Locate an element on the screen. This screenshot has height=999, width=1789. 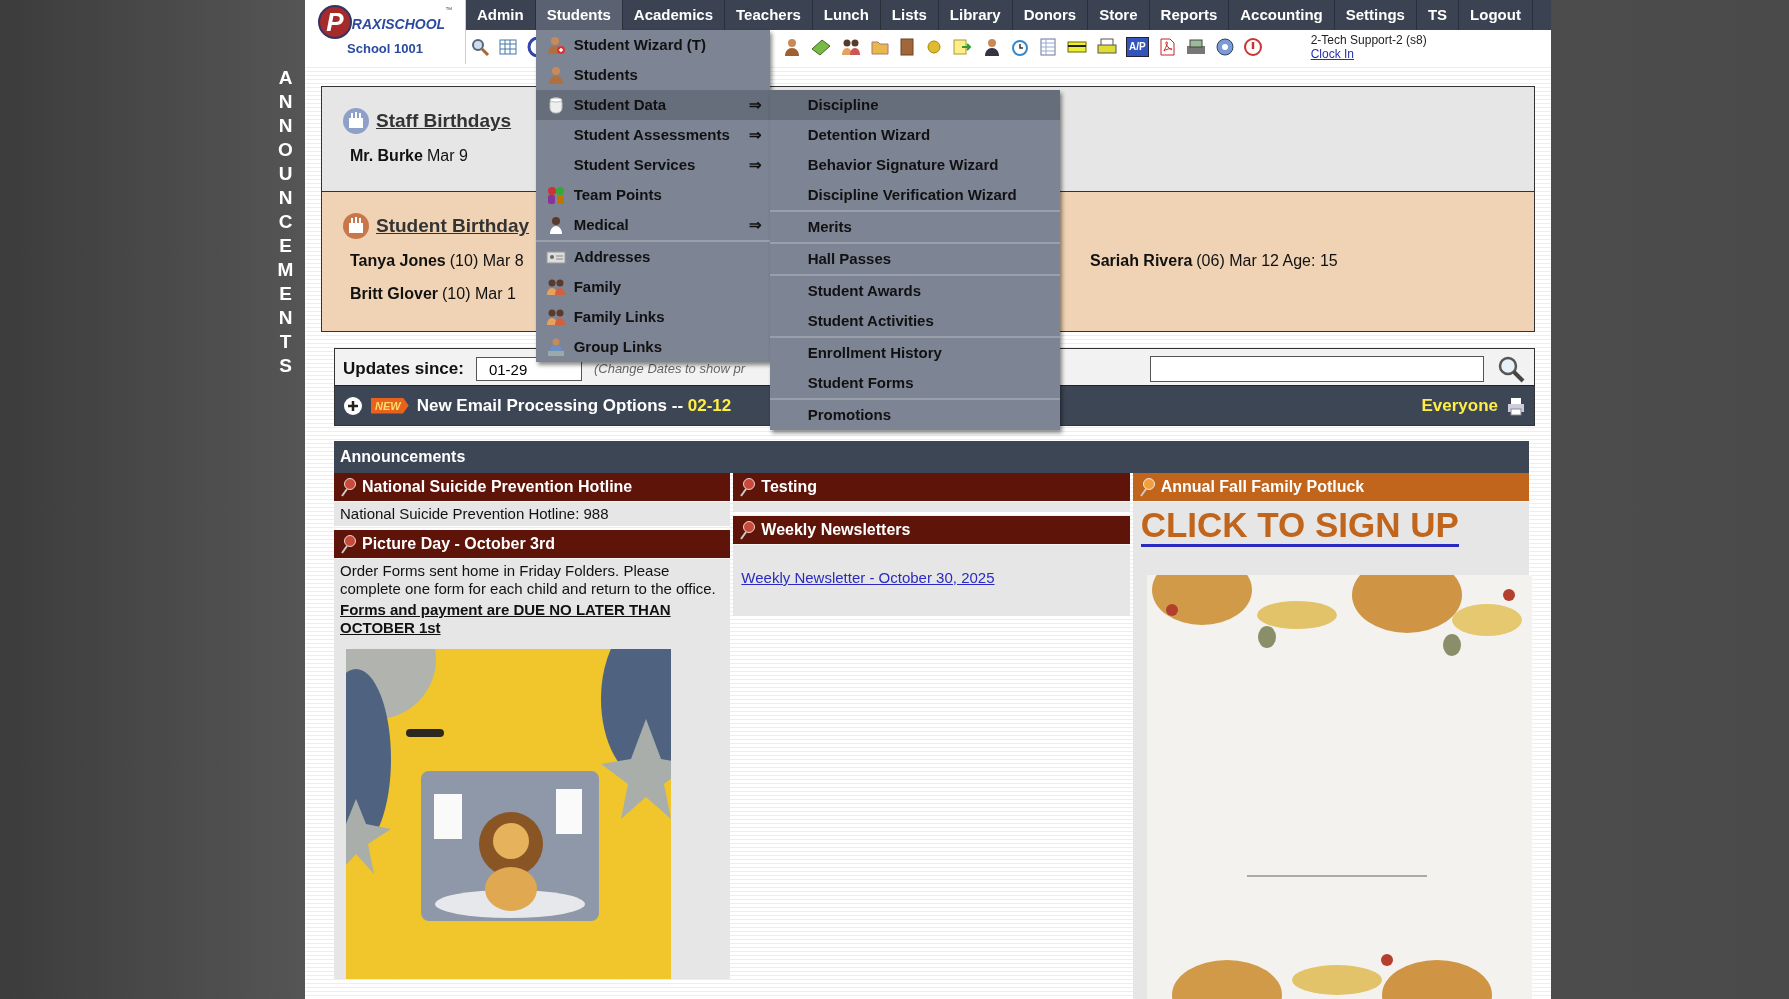
nav-tab: Lunch is located at coordinates (846, 15).